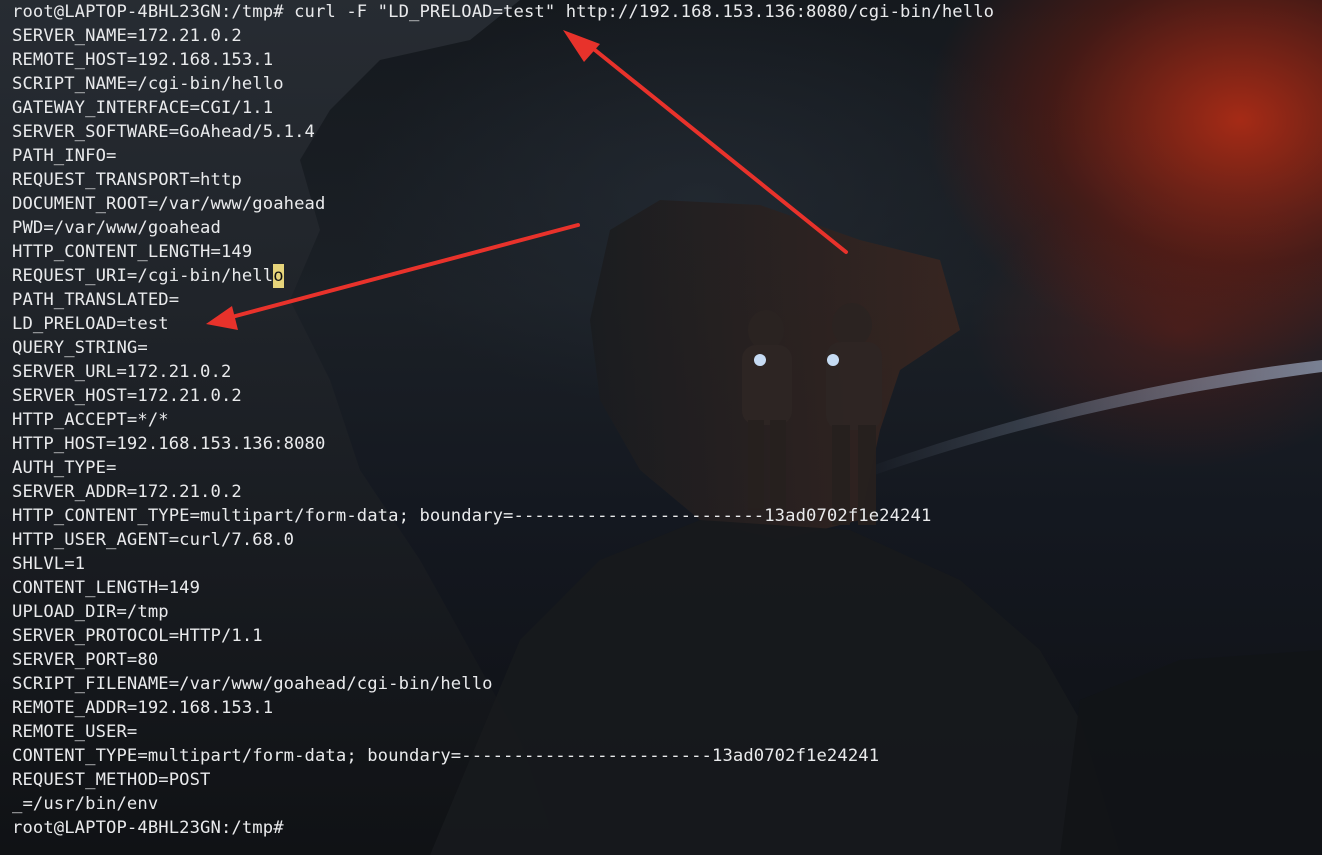 Image resolution: width=1322 pixels, height=855 pixels. What do you see at coordinates (90, 612) in the screenshot?
I see `terminal-line-text: UPLOAD_DIR=/tmp` at bounding box center [90, 612].